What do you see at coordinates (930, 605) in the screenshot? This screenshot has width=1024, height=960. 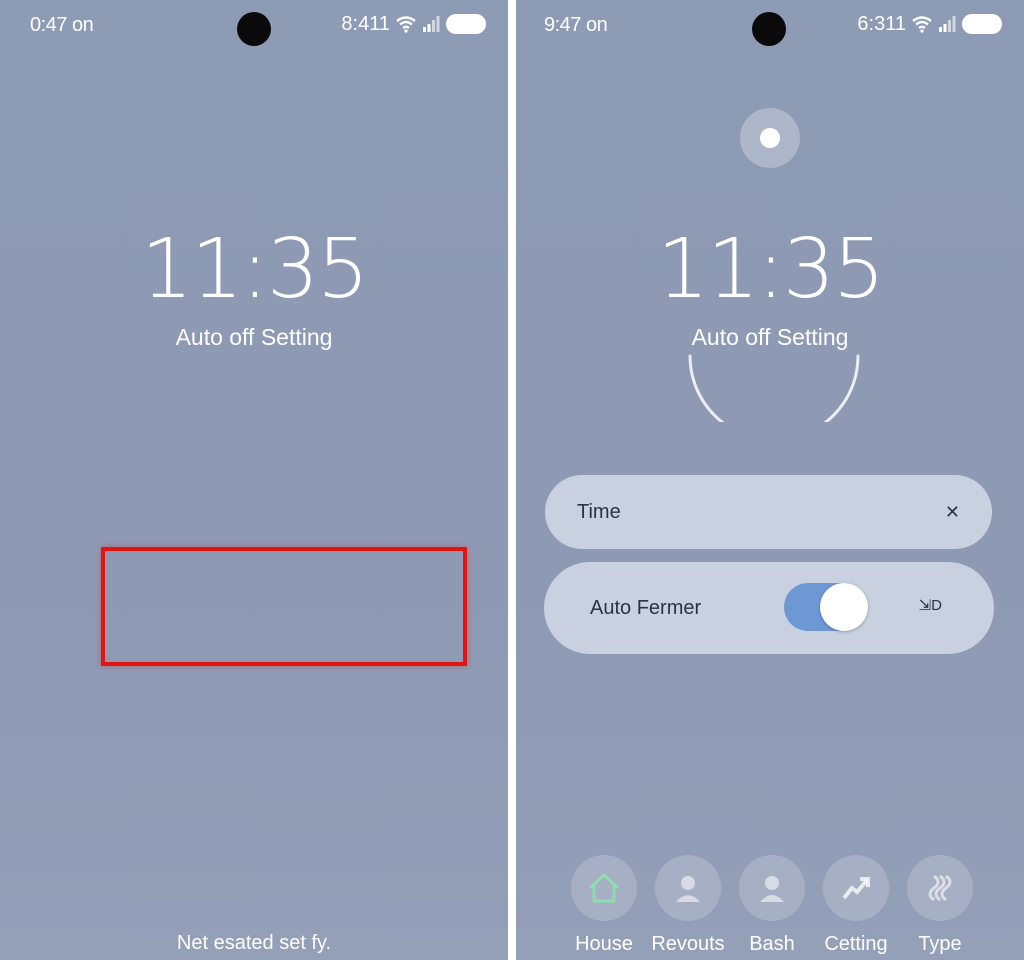 I see `trailing-icon: ⇲D` at bounding box center [930, 605].